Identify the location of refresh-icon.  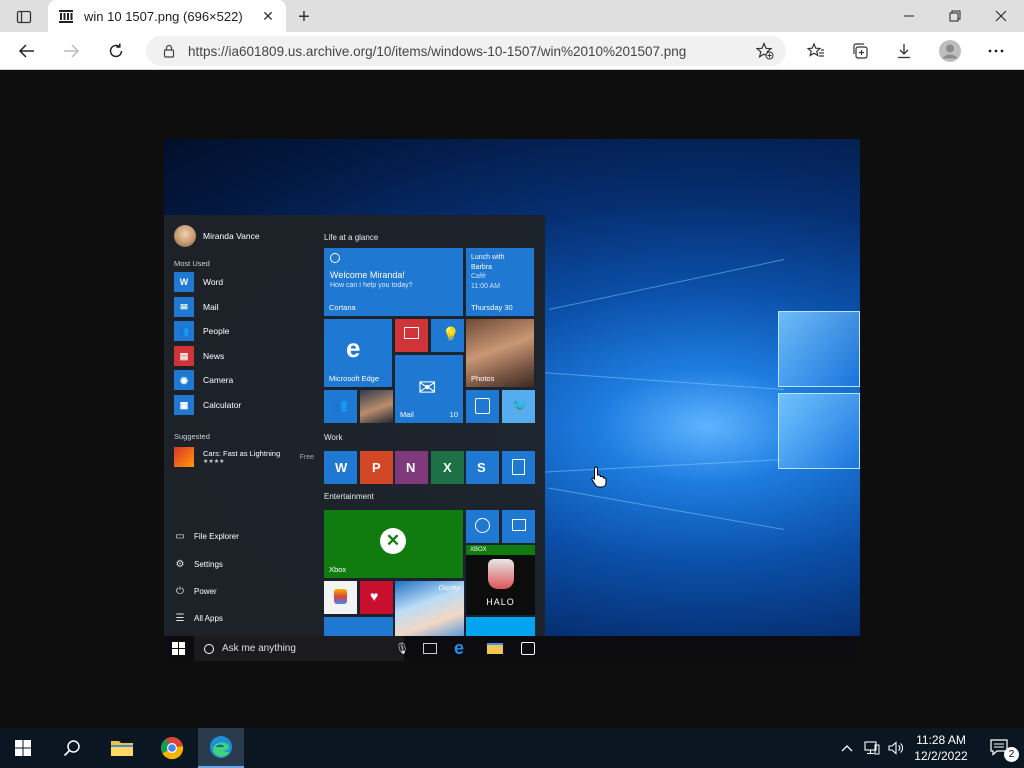
(116, 50).